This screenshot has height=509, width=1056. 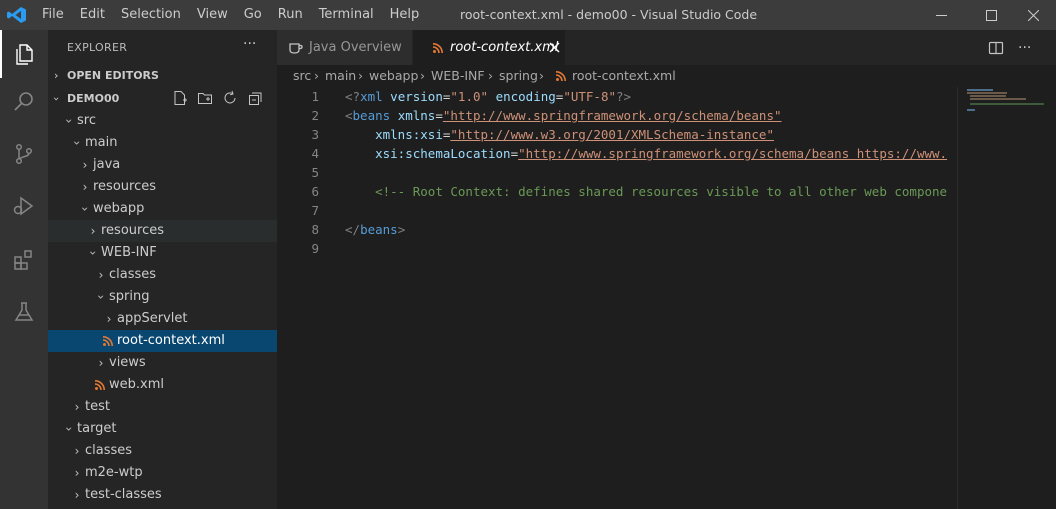 I want to click on tab-root-context-xml: root-context.xml, so click(x=489, y=47).